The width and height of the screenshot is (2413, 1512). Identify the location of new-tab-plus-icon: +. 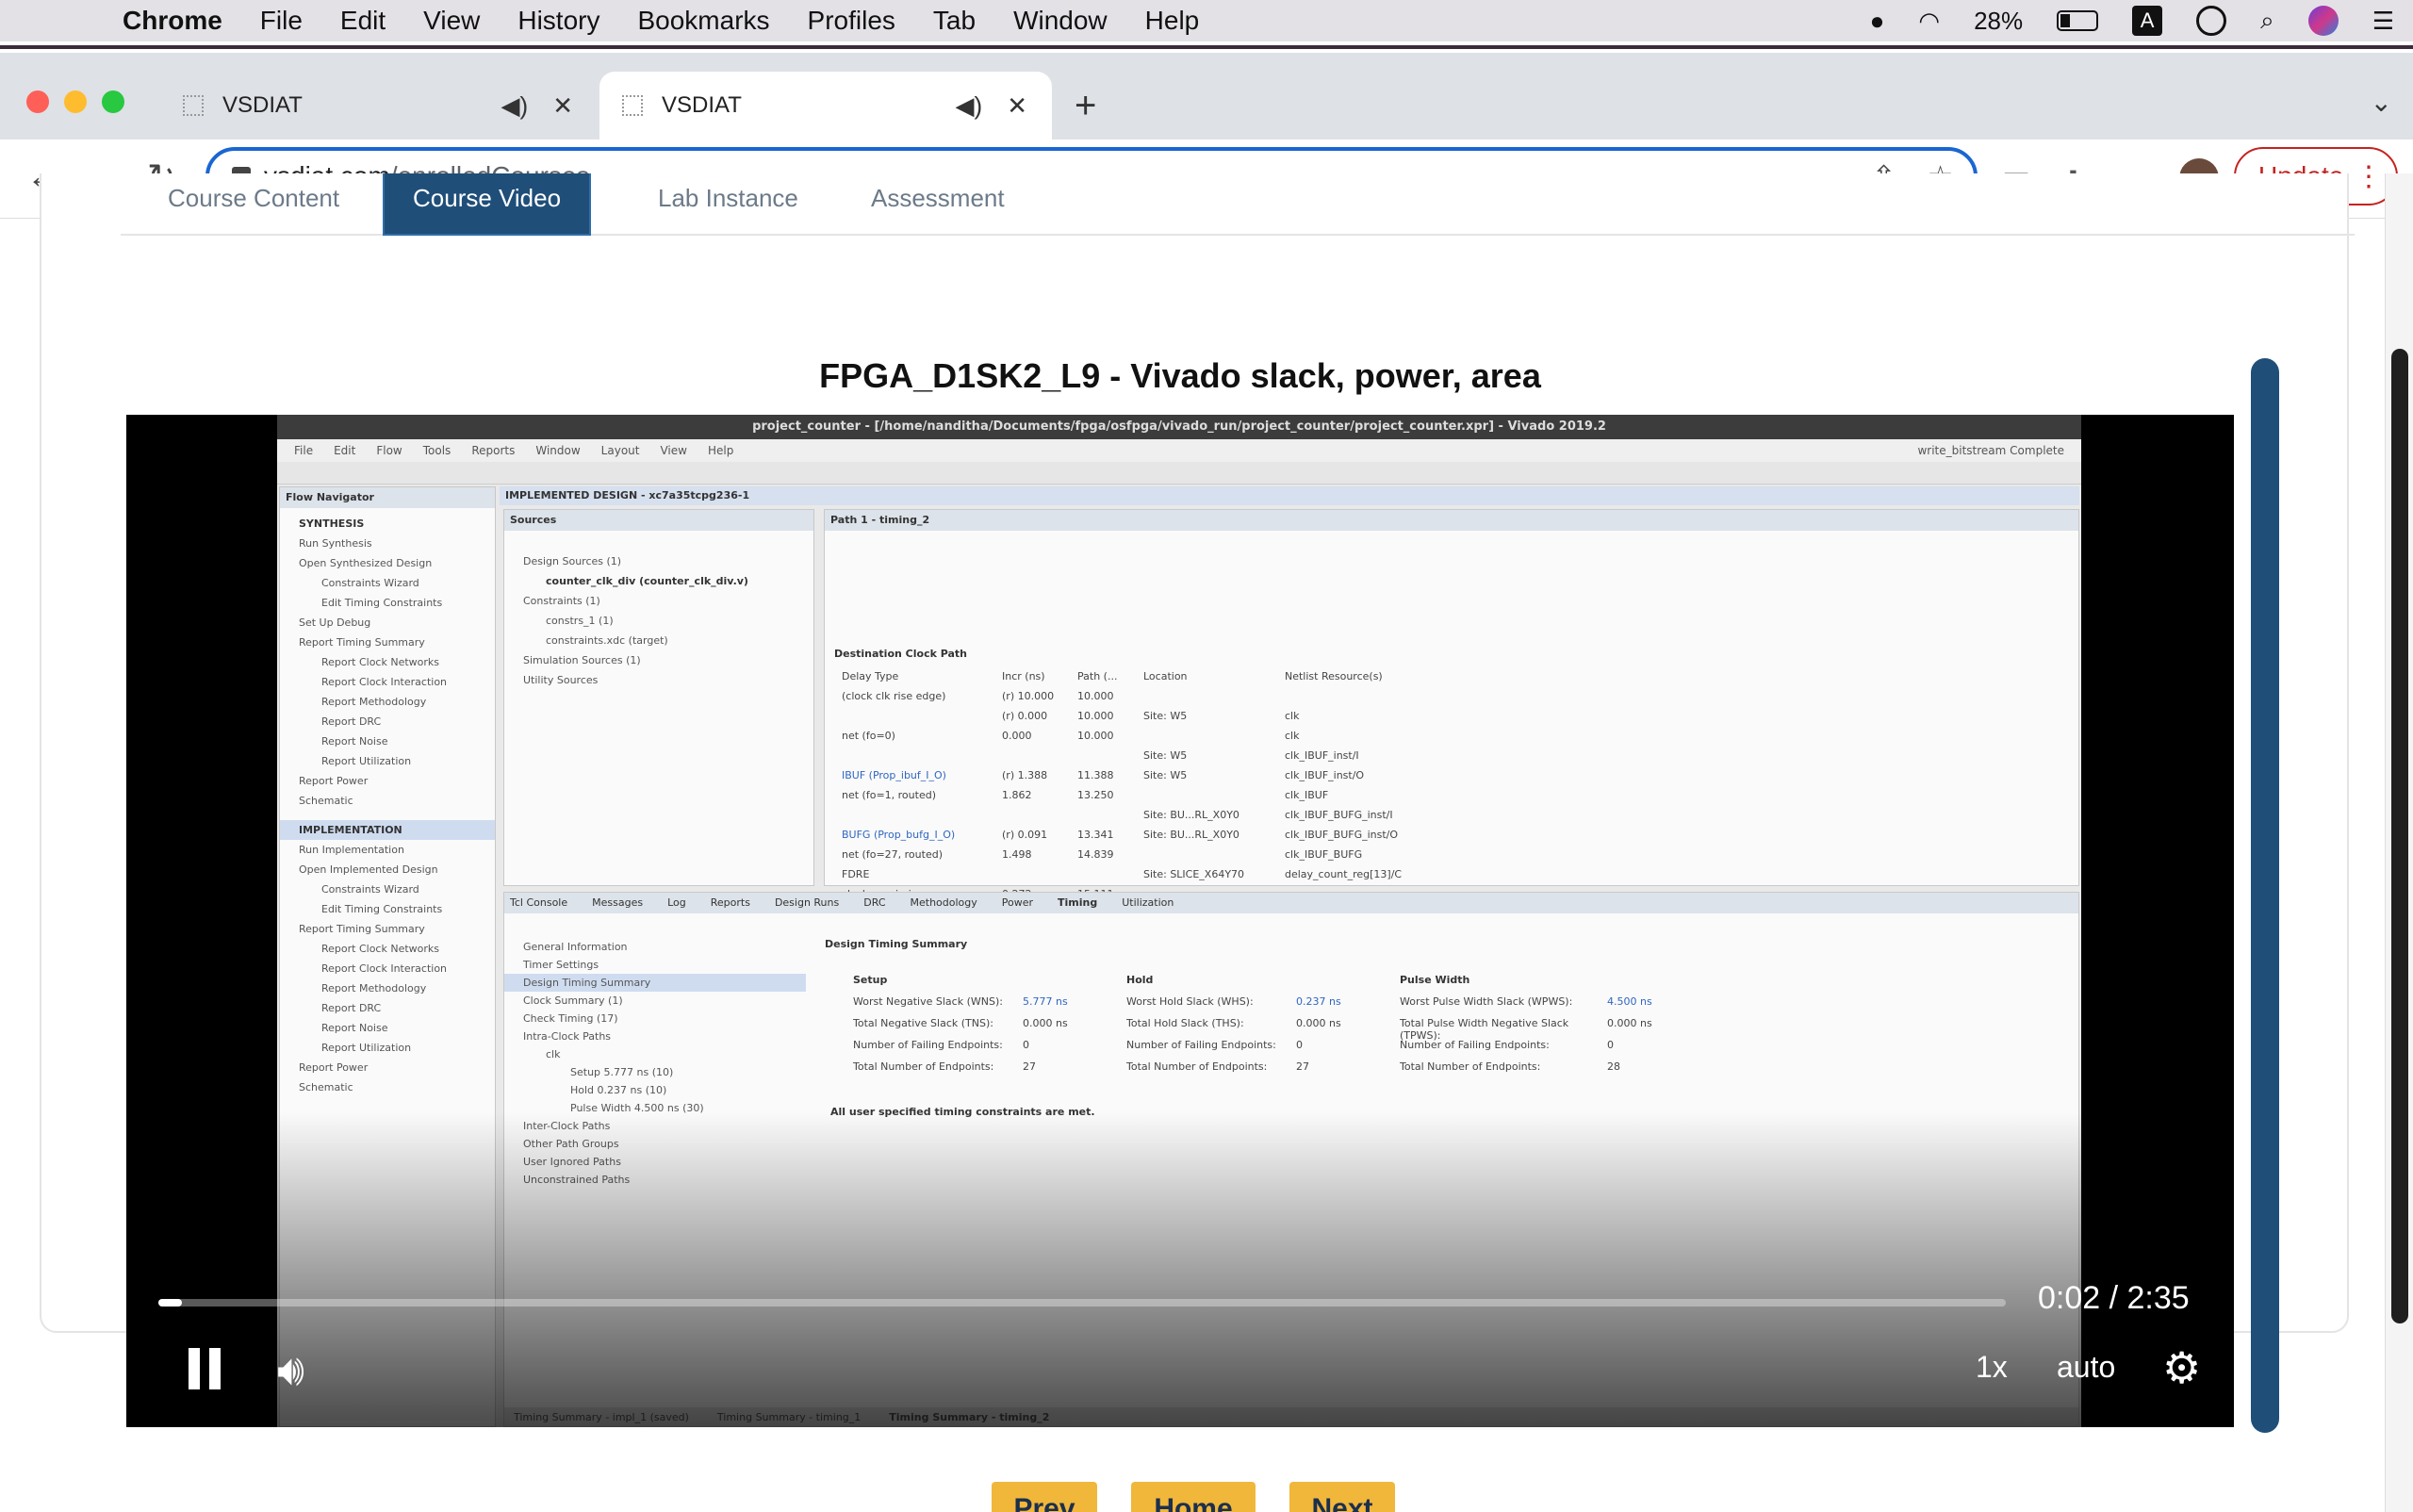
(1085, 106).